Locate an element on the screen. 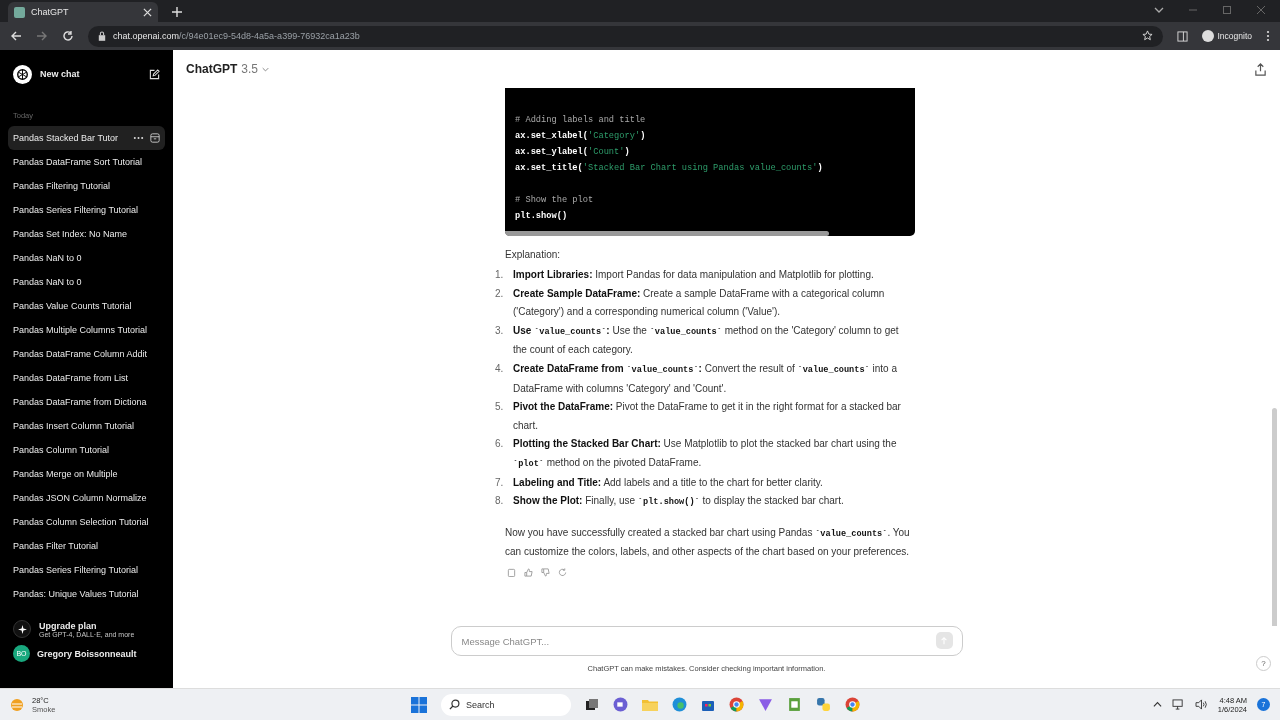 The width and height of the screenshot is (1280, 720). chat-history-item: Pandas DataFrame Sort Tutorial is located at coordinates (86, 162).